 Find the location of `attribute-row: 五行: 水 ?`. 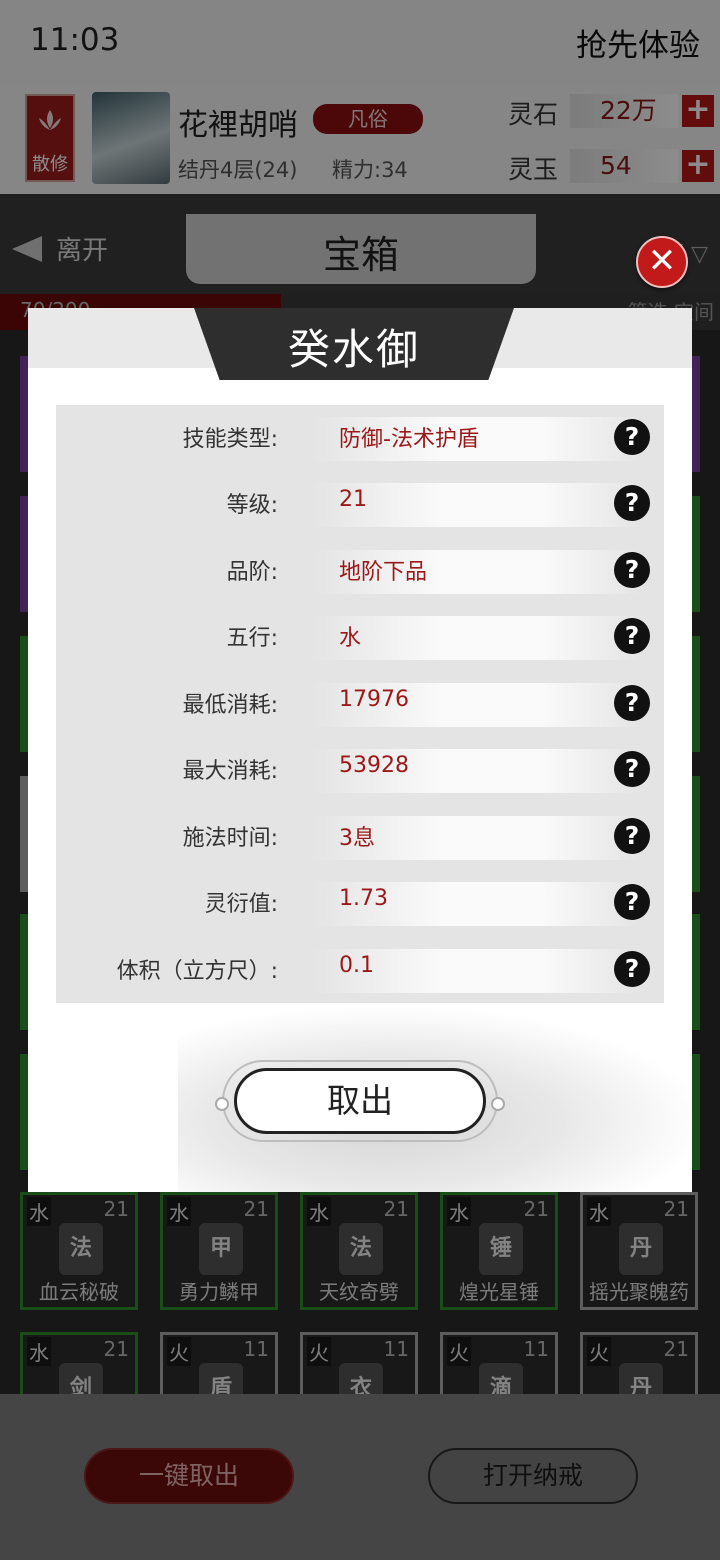

attribute-row: 五行: 水 ? is located at coordinates (360, 637).